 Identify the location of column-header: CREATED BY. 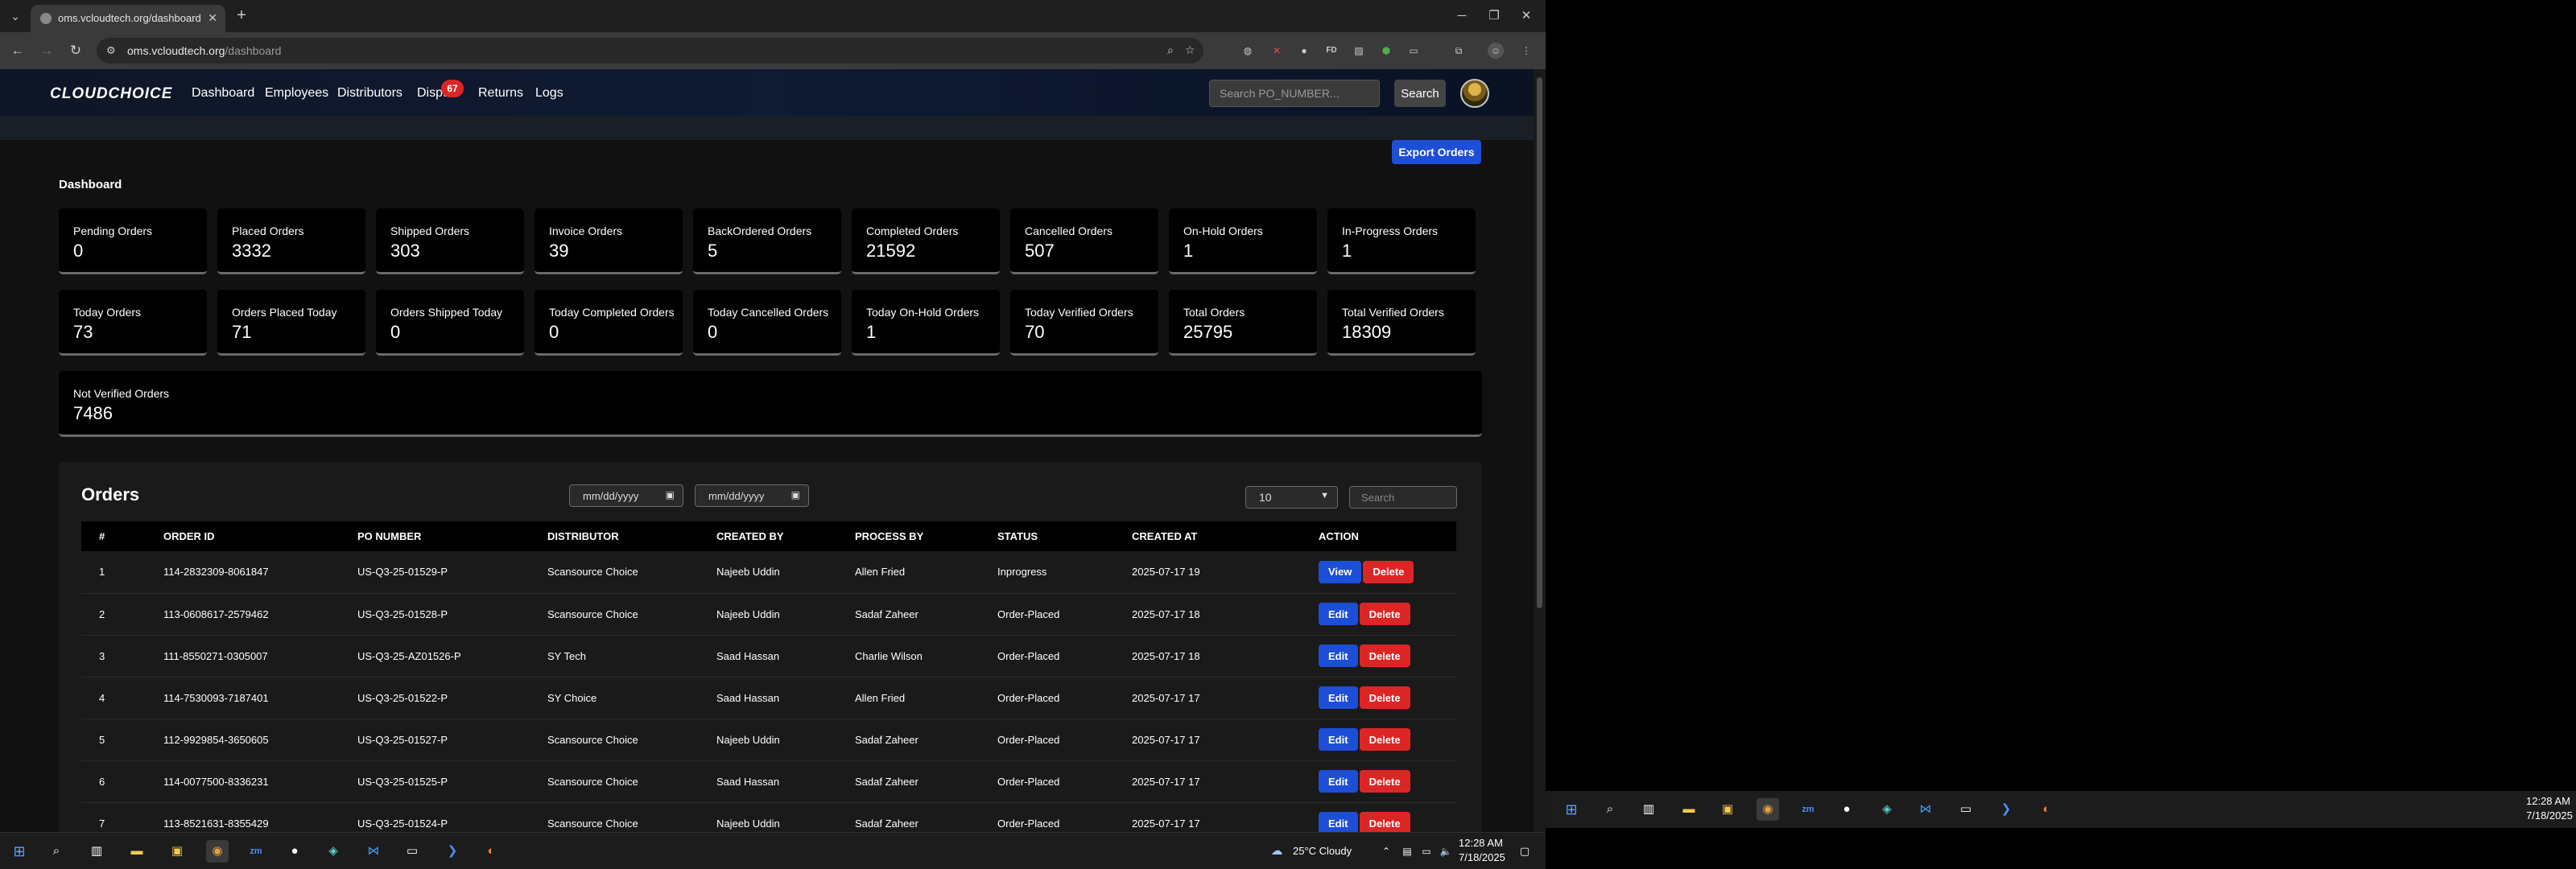
(768, 536).